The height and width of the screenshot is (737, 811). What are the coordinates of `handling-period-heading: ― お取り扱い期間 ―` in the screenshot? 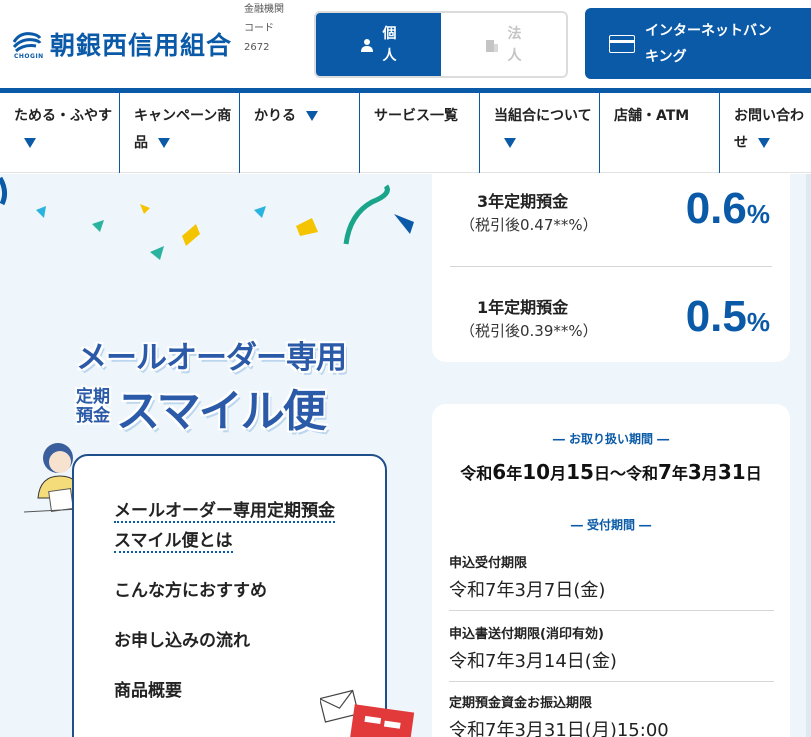 It's located at (611, 439).